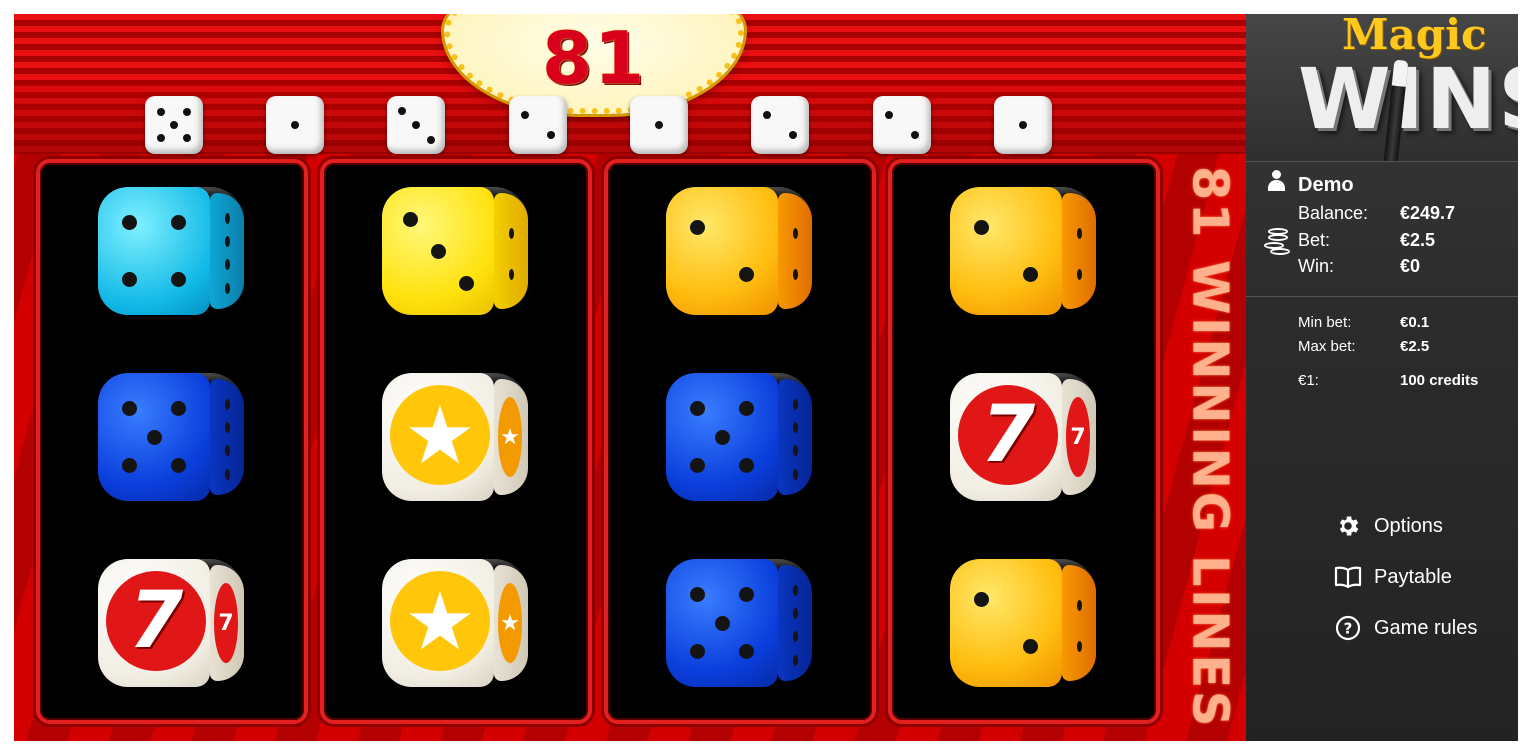 The height and width of the screenshot is (754, 1530). I want to click on max-bet-value: €2.5, so click(1415, 346).